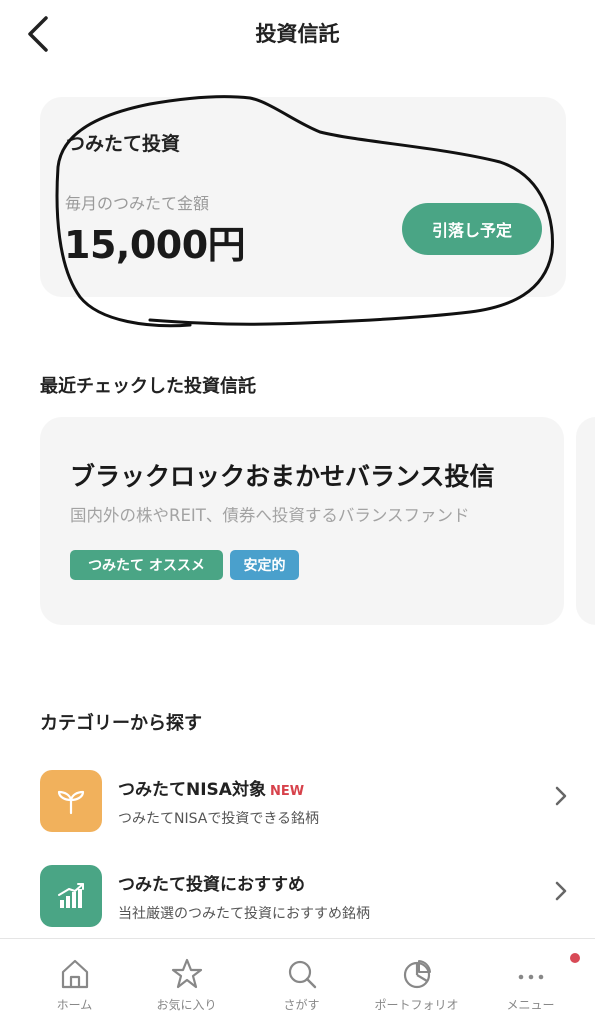 This screenshot has width=595, height=1024. I want to click on search-icon, so click(302, 974).